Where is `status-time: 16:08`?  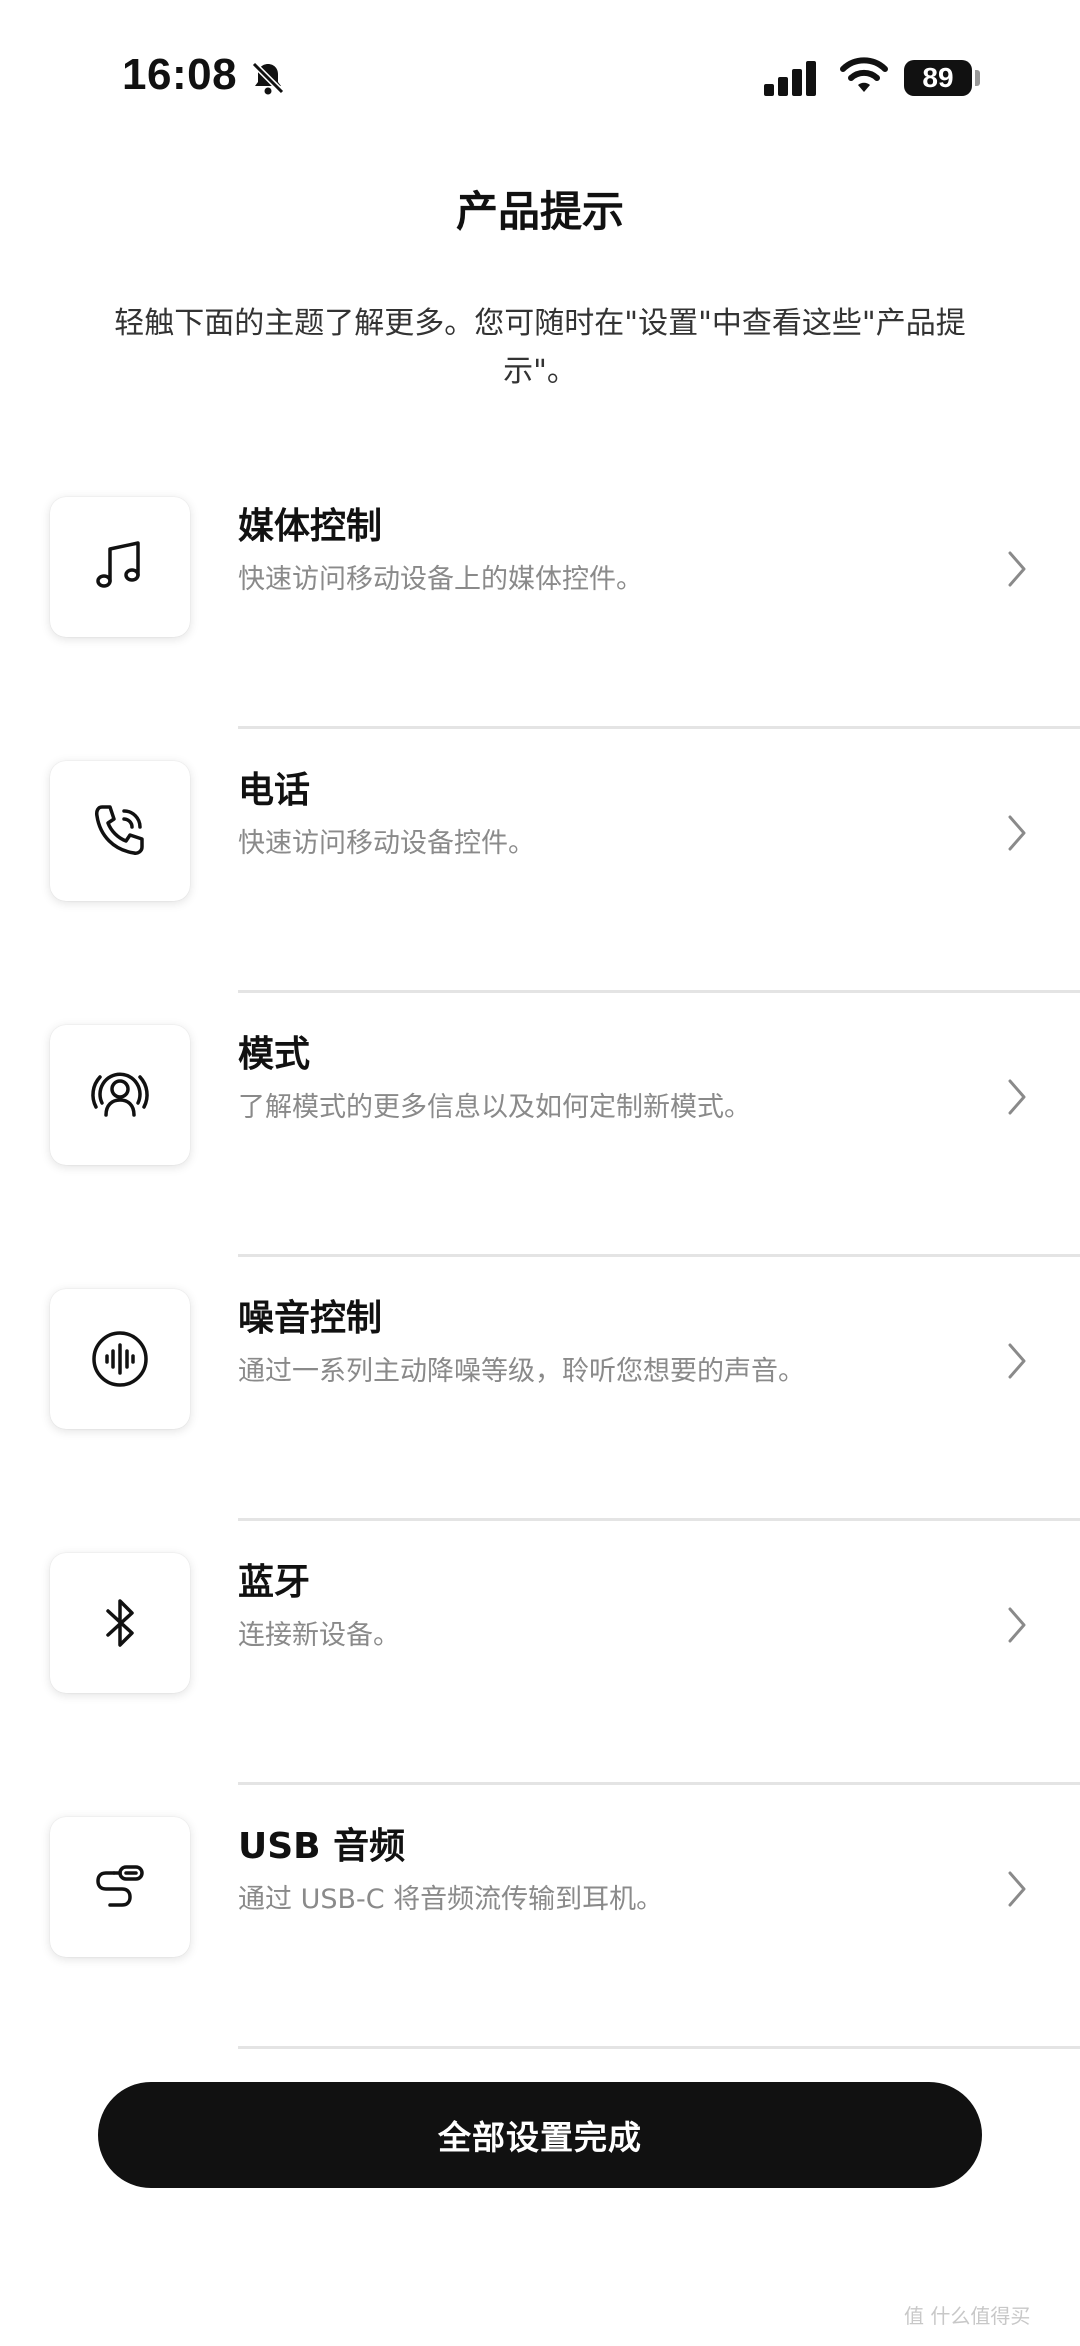 status-time: 16:08 is located at coordinates (180, 74).